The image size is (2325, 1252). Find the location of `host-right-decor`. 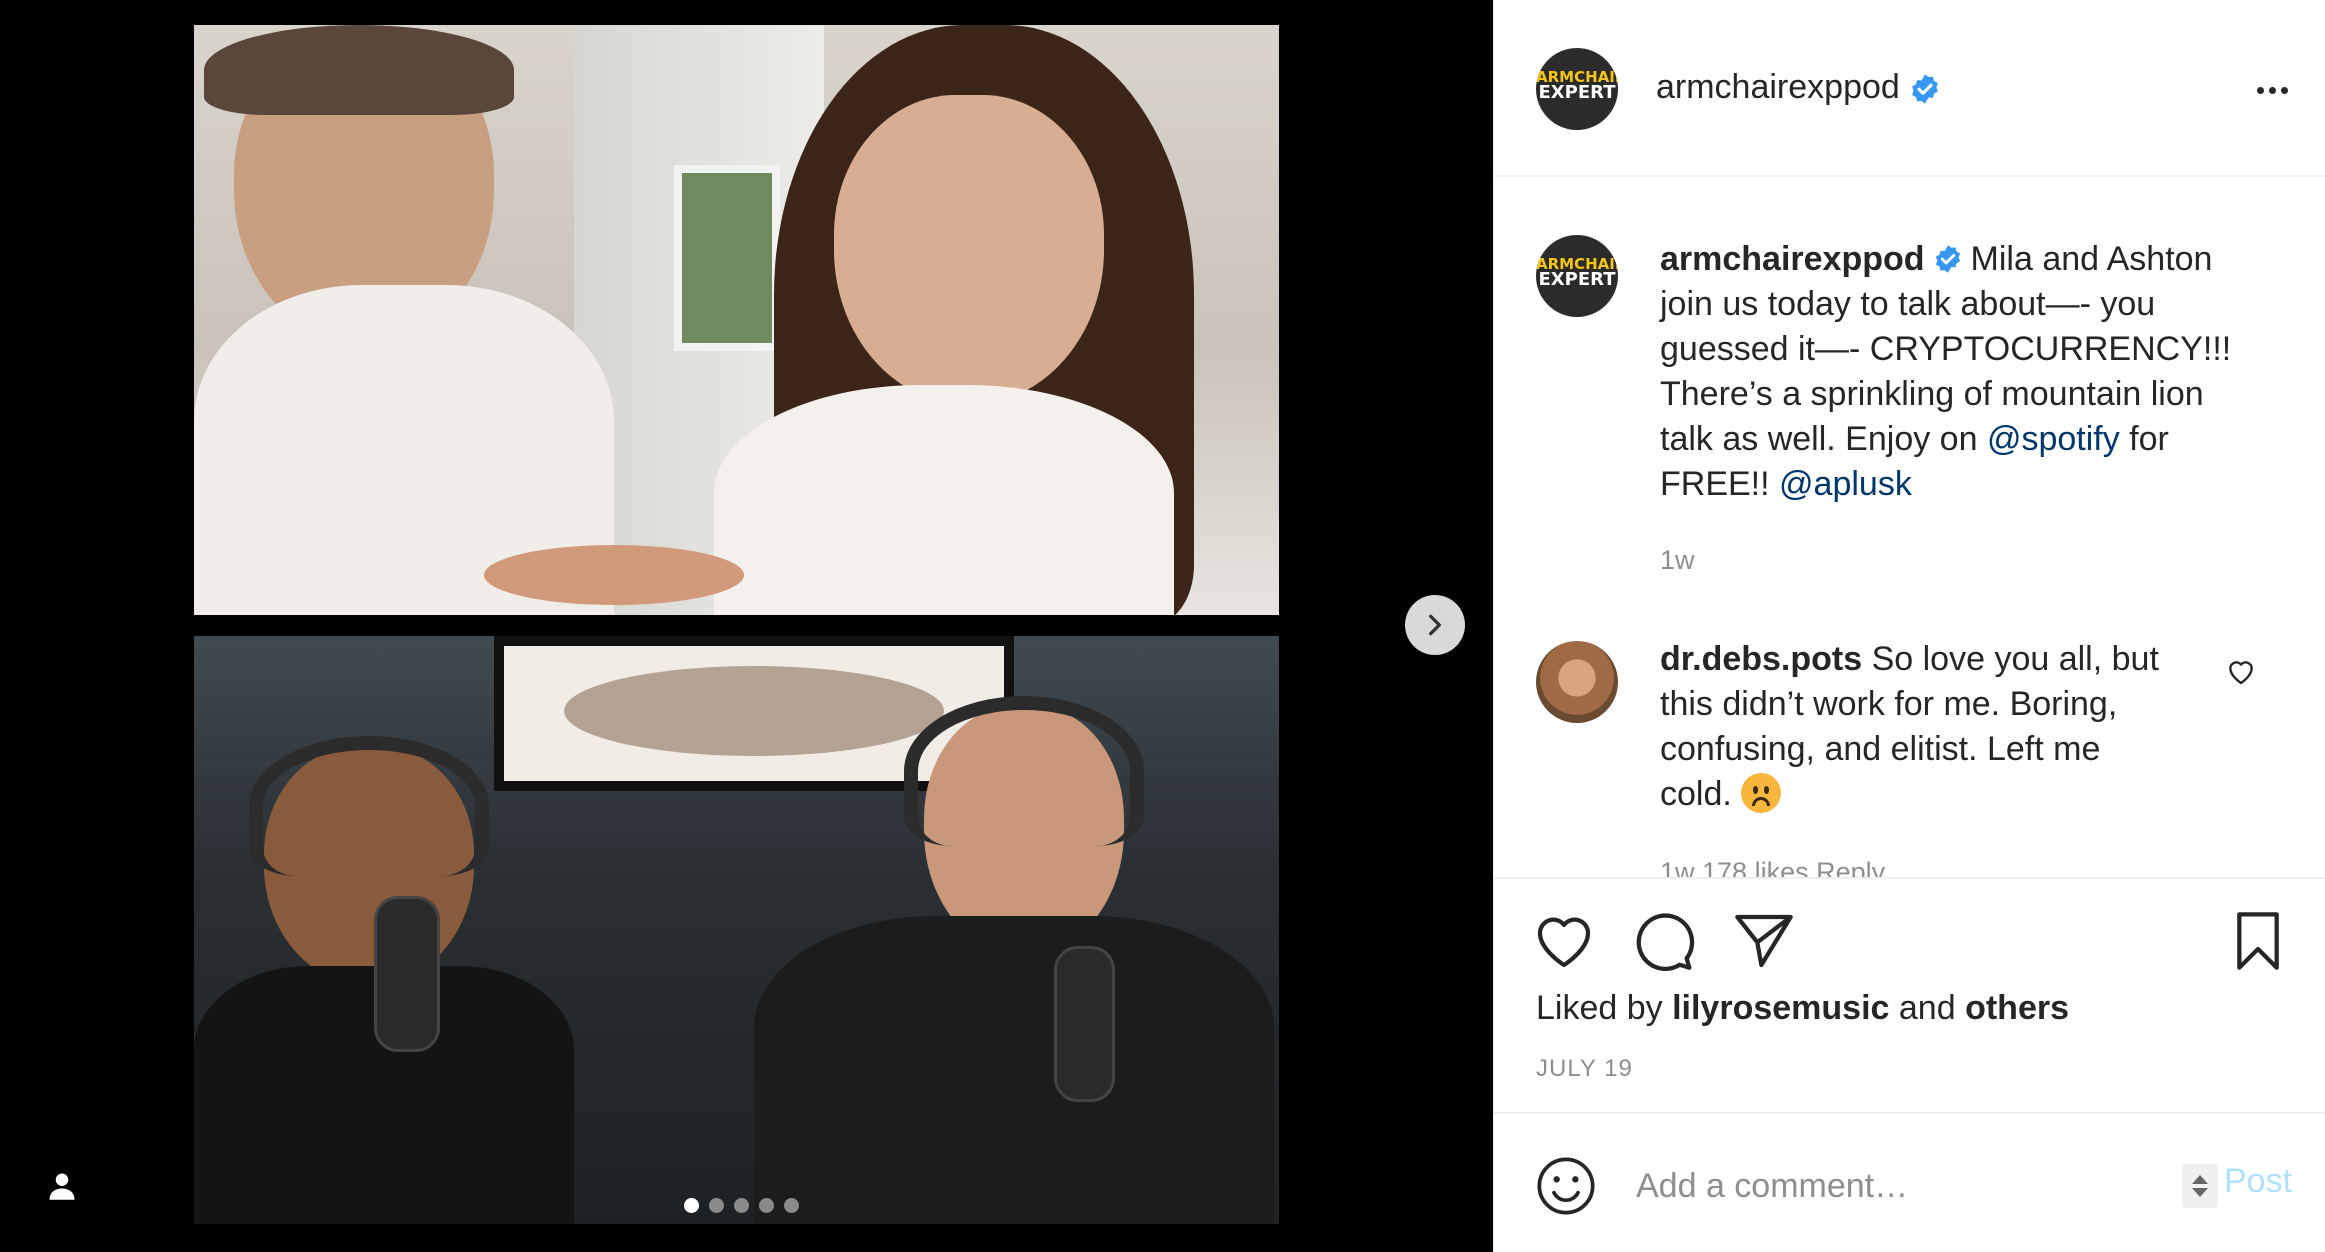

host-right-decor is located at coordinates (996, 945).